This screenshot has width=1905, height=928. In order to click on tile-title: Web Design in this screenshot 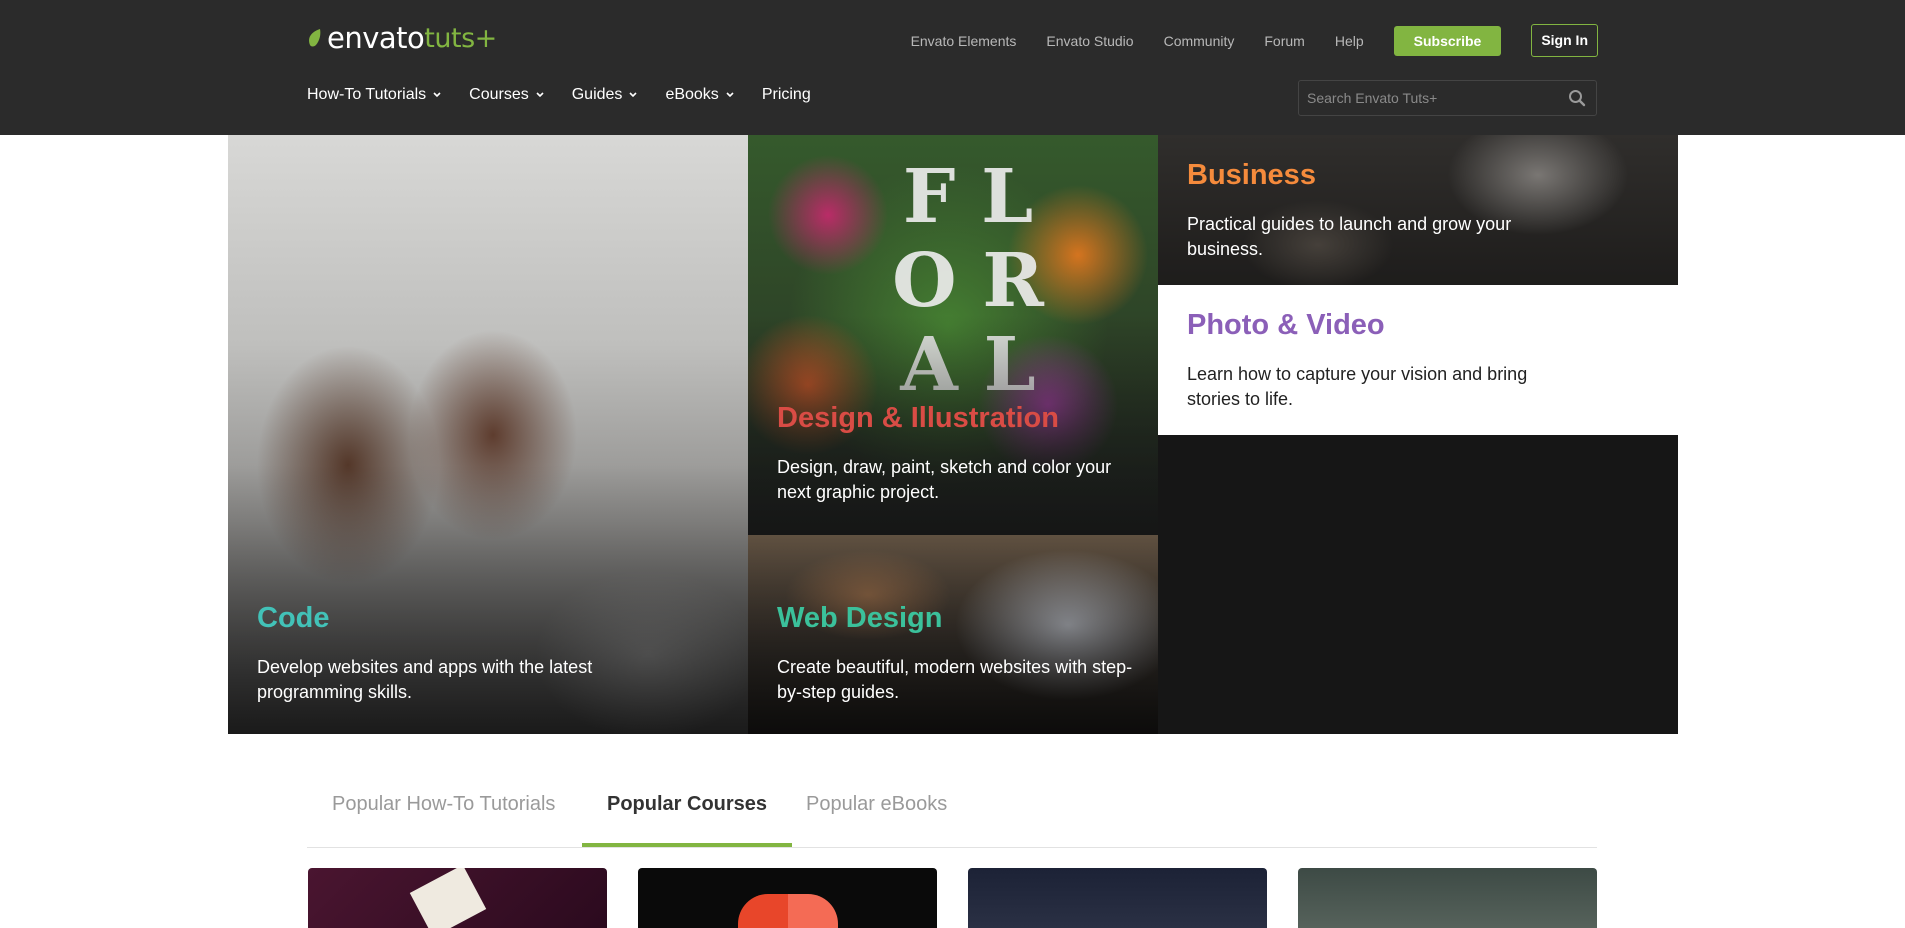, I will do `click(860, 618)`.